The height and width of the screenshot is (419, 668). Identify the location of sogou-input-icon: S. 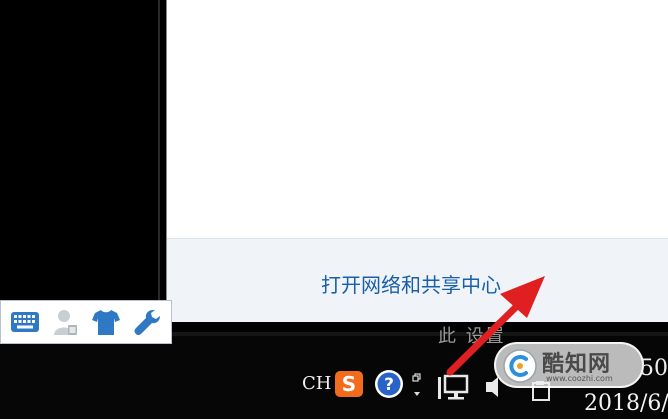
(349, 384).